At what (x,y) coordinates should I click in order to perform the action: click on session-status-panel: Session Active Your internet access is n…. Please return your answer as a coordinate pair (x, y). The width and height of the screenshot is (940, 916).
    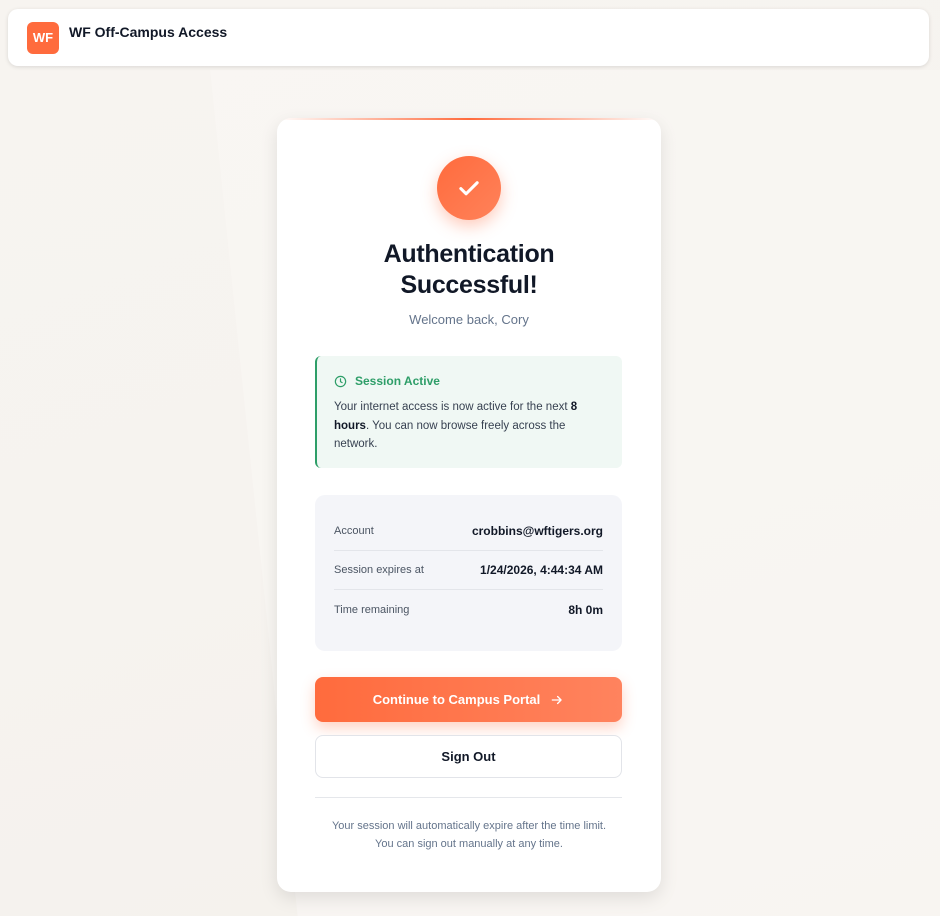
    Looking at the image, I should click on (468, 412).